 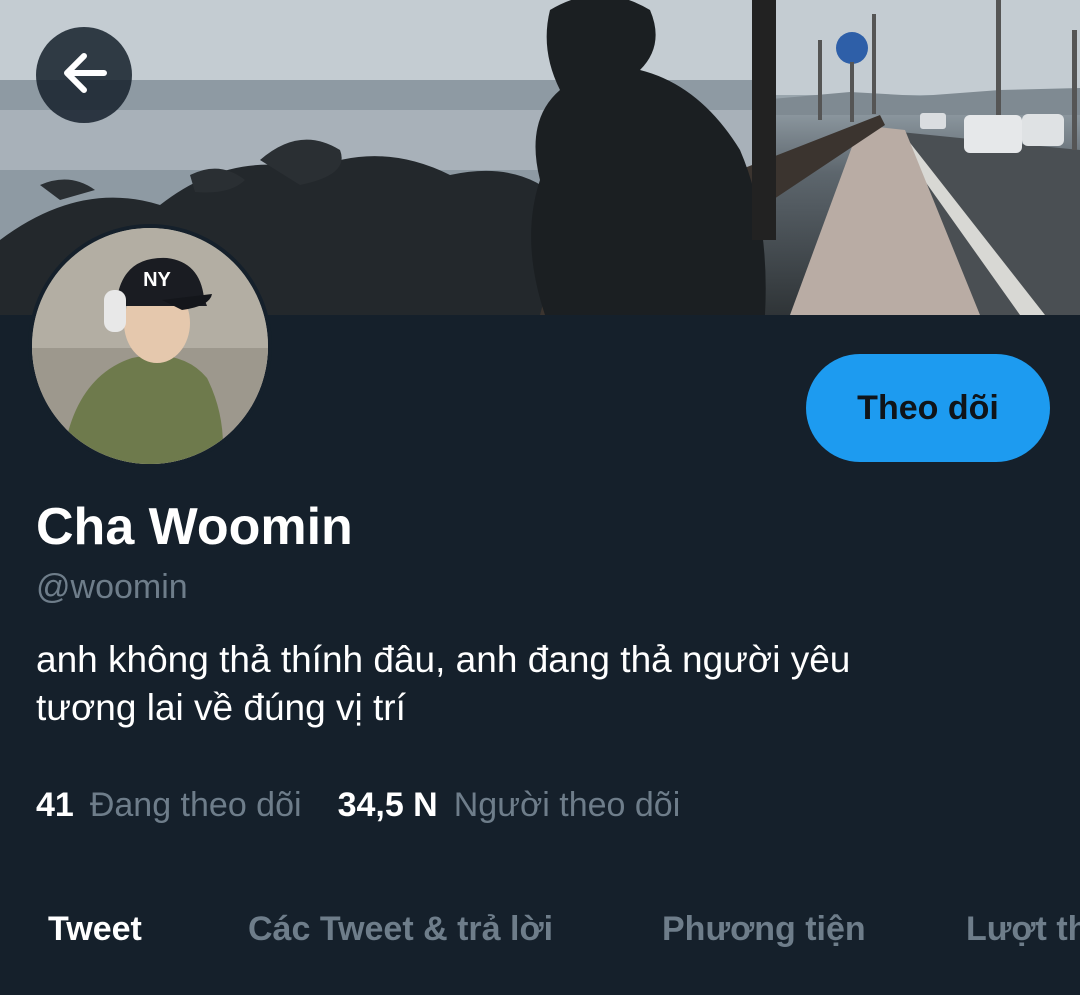 I want to click on display-name: Cha Woomin, so click(x=194, y=527).